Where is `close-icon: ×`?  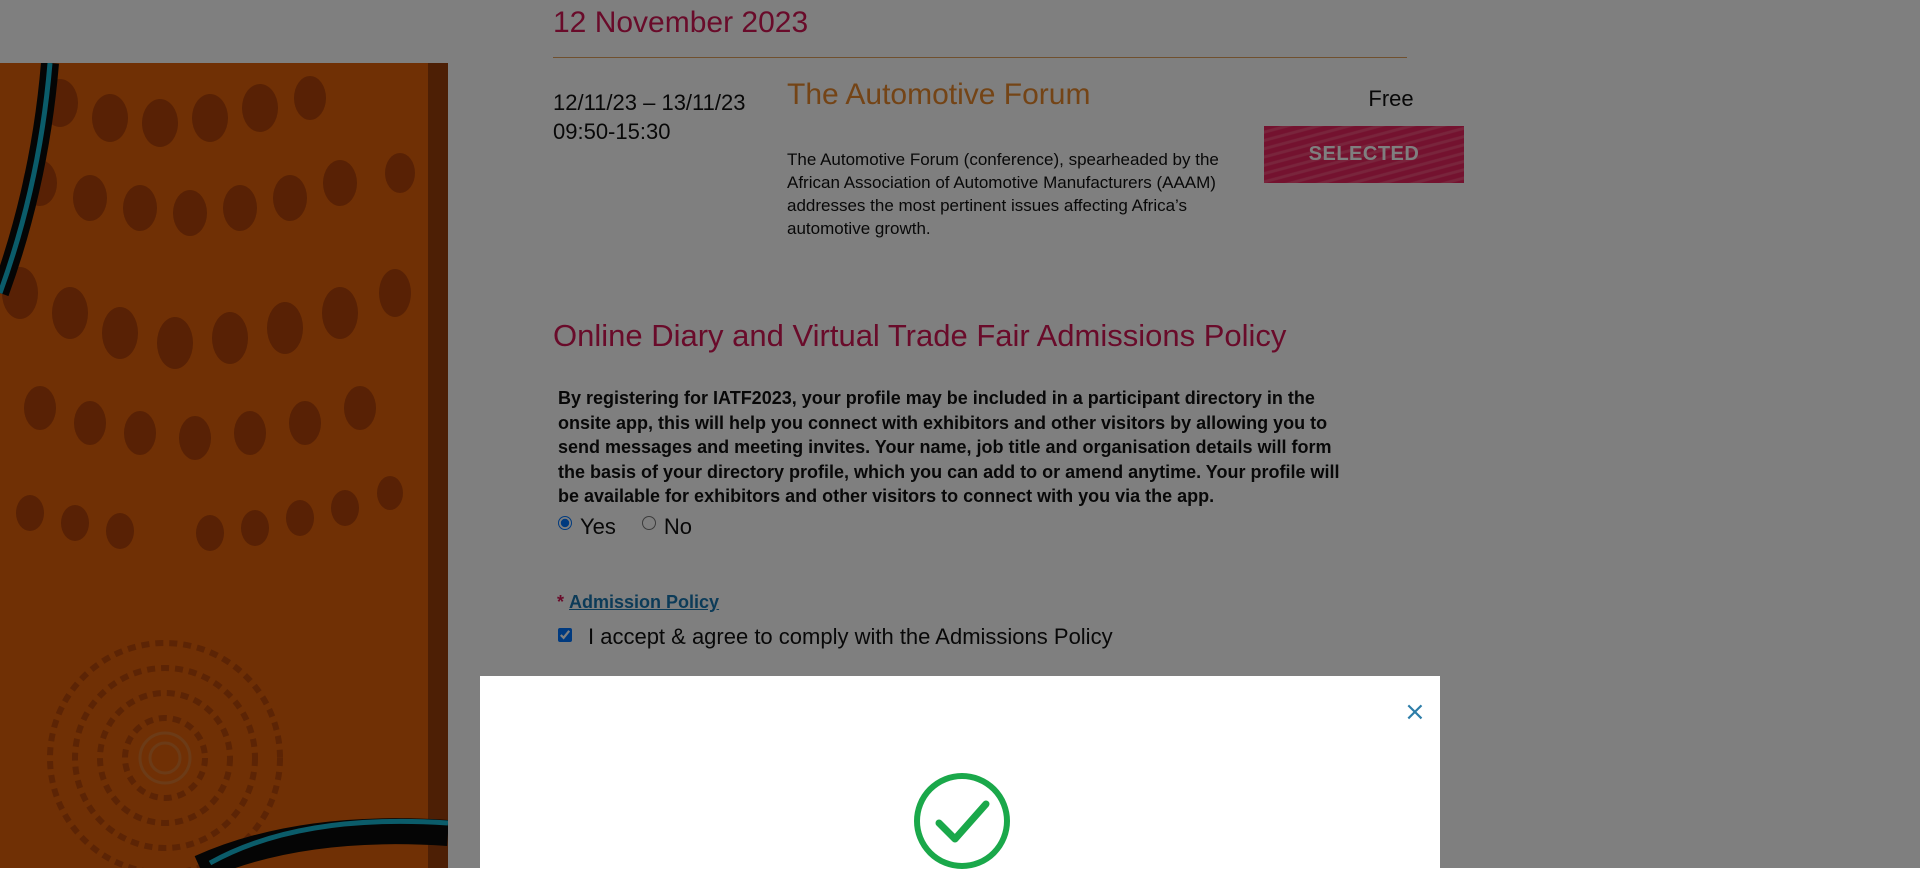 close-icon: × is located at coordinates (1413, 711).